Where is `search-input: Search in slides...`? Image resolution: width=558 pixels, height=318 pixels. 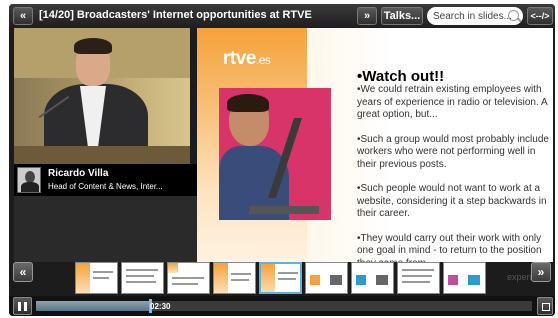
search-input: Search in slides... is located at coordinates (475, 16).